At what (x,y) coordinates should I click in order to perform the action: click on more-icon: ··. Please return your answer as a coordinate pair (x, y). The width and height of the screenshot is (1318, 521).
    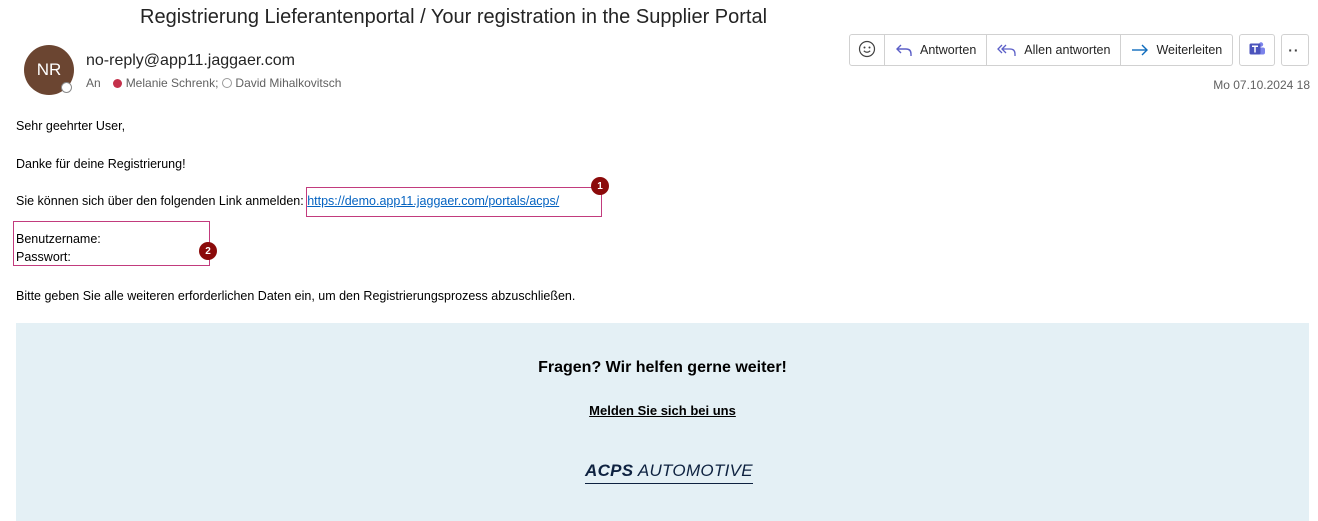
    Looking at the image, I should click on (1294, 50).